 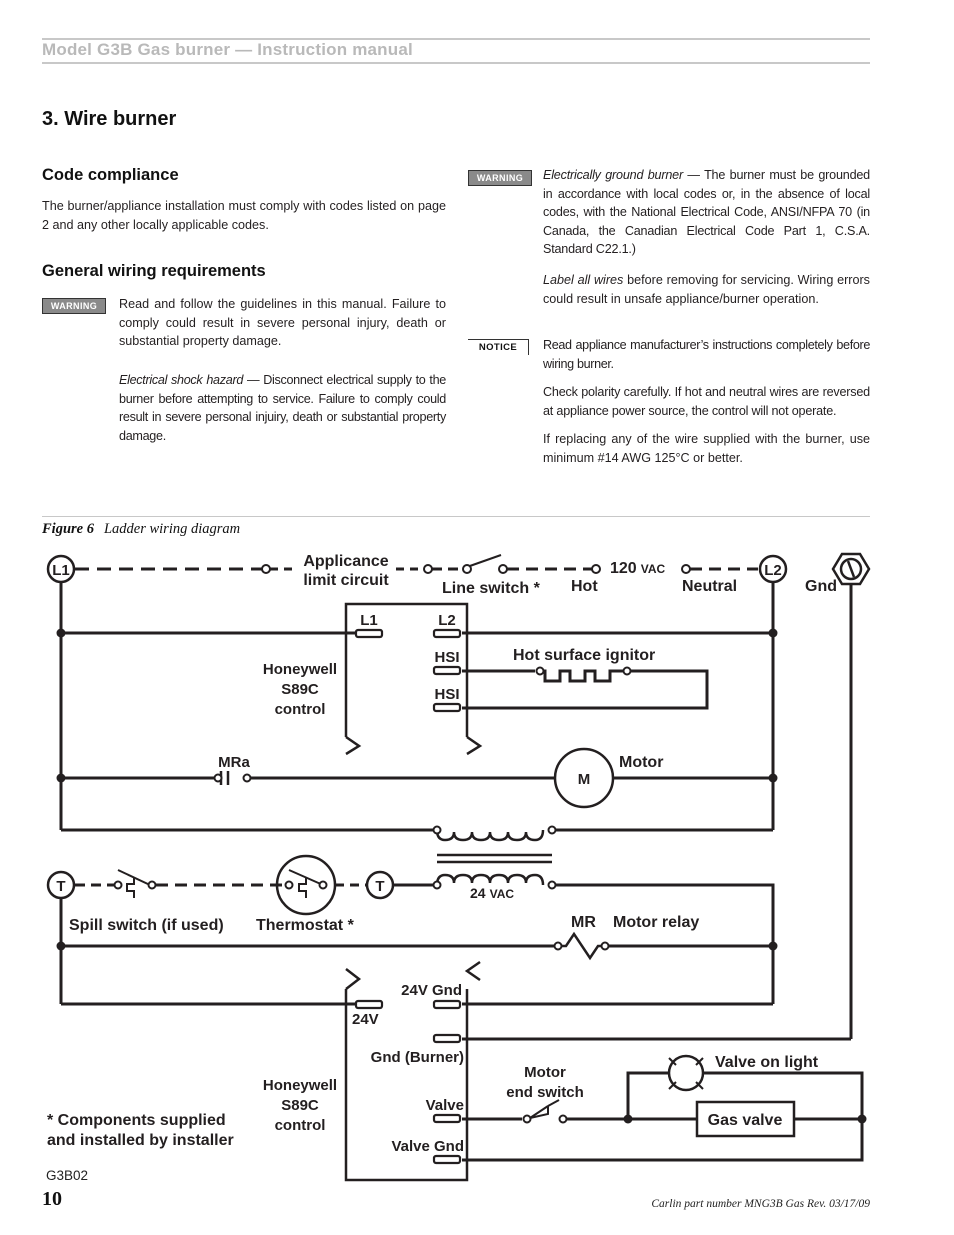 What do you see at coordinates (491, 588) in the screenshot?
I see `line-switch-label: Line switch *` at bounding box center [491, 588].